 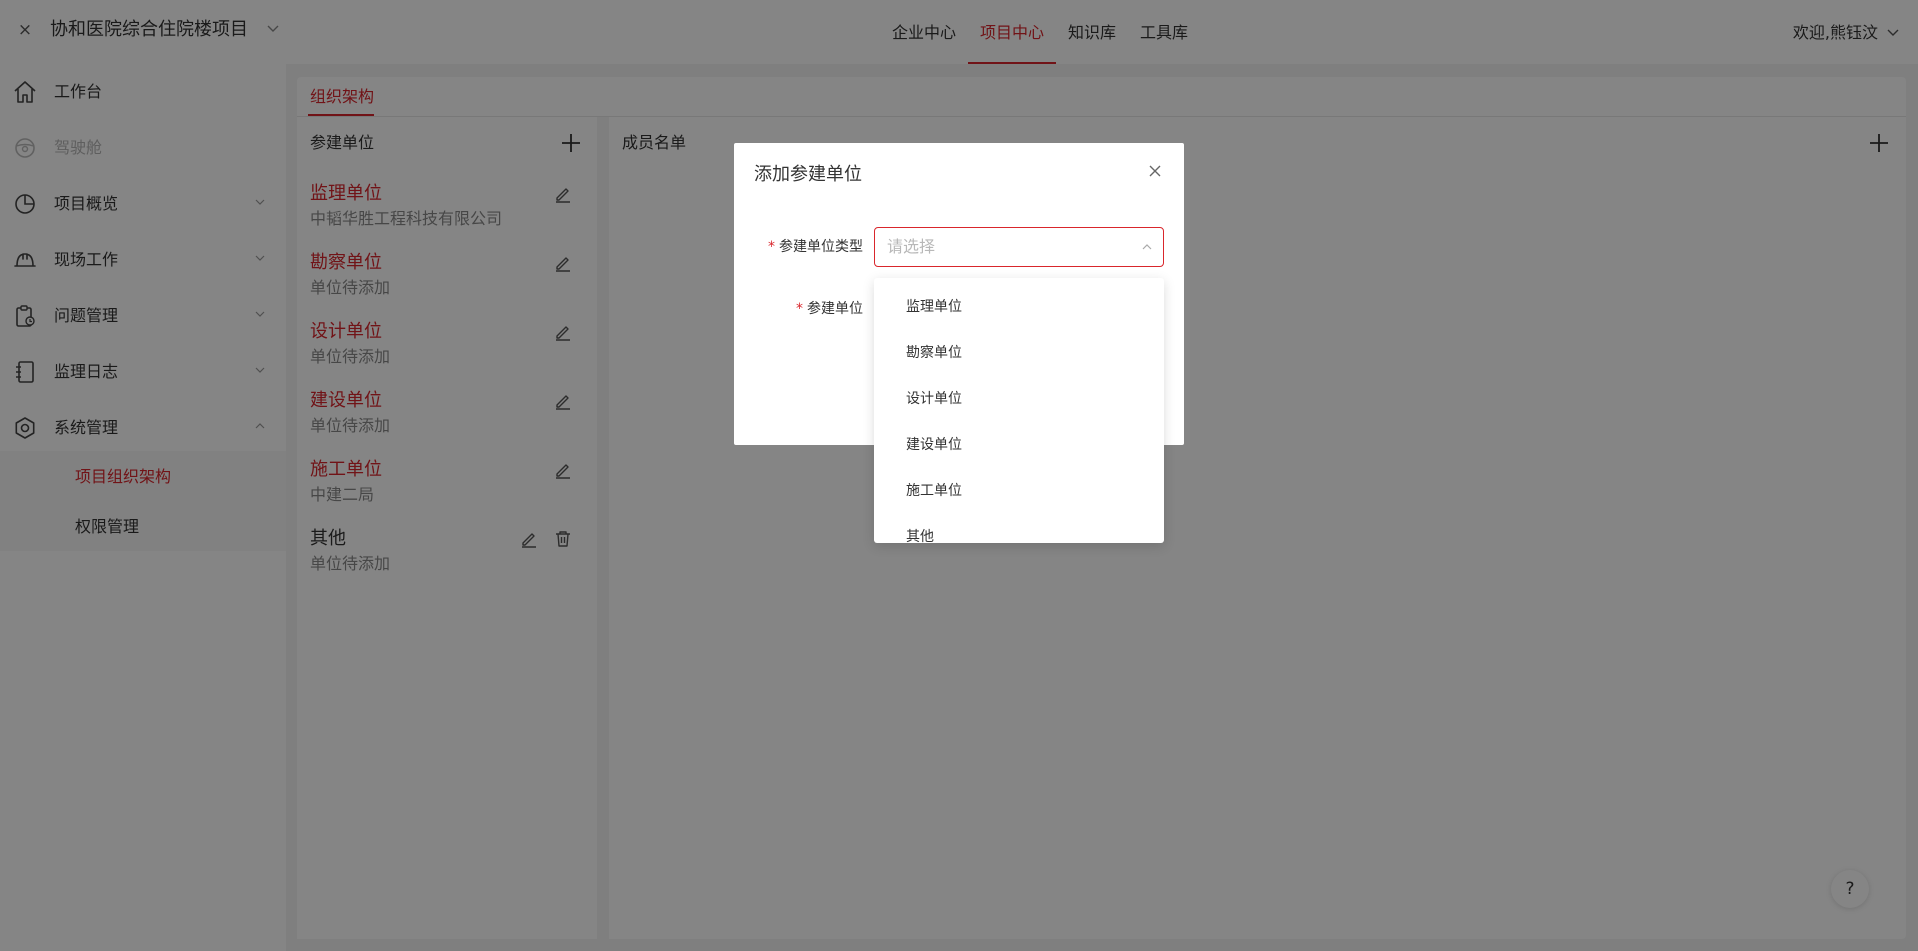 What do you see at coordinates (1019, 491) in the screenshot?
I see `dropdown-option-contractor: 施工单位` at bounding box center [1019, 491].